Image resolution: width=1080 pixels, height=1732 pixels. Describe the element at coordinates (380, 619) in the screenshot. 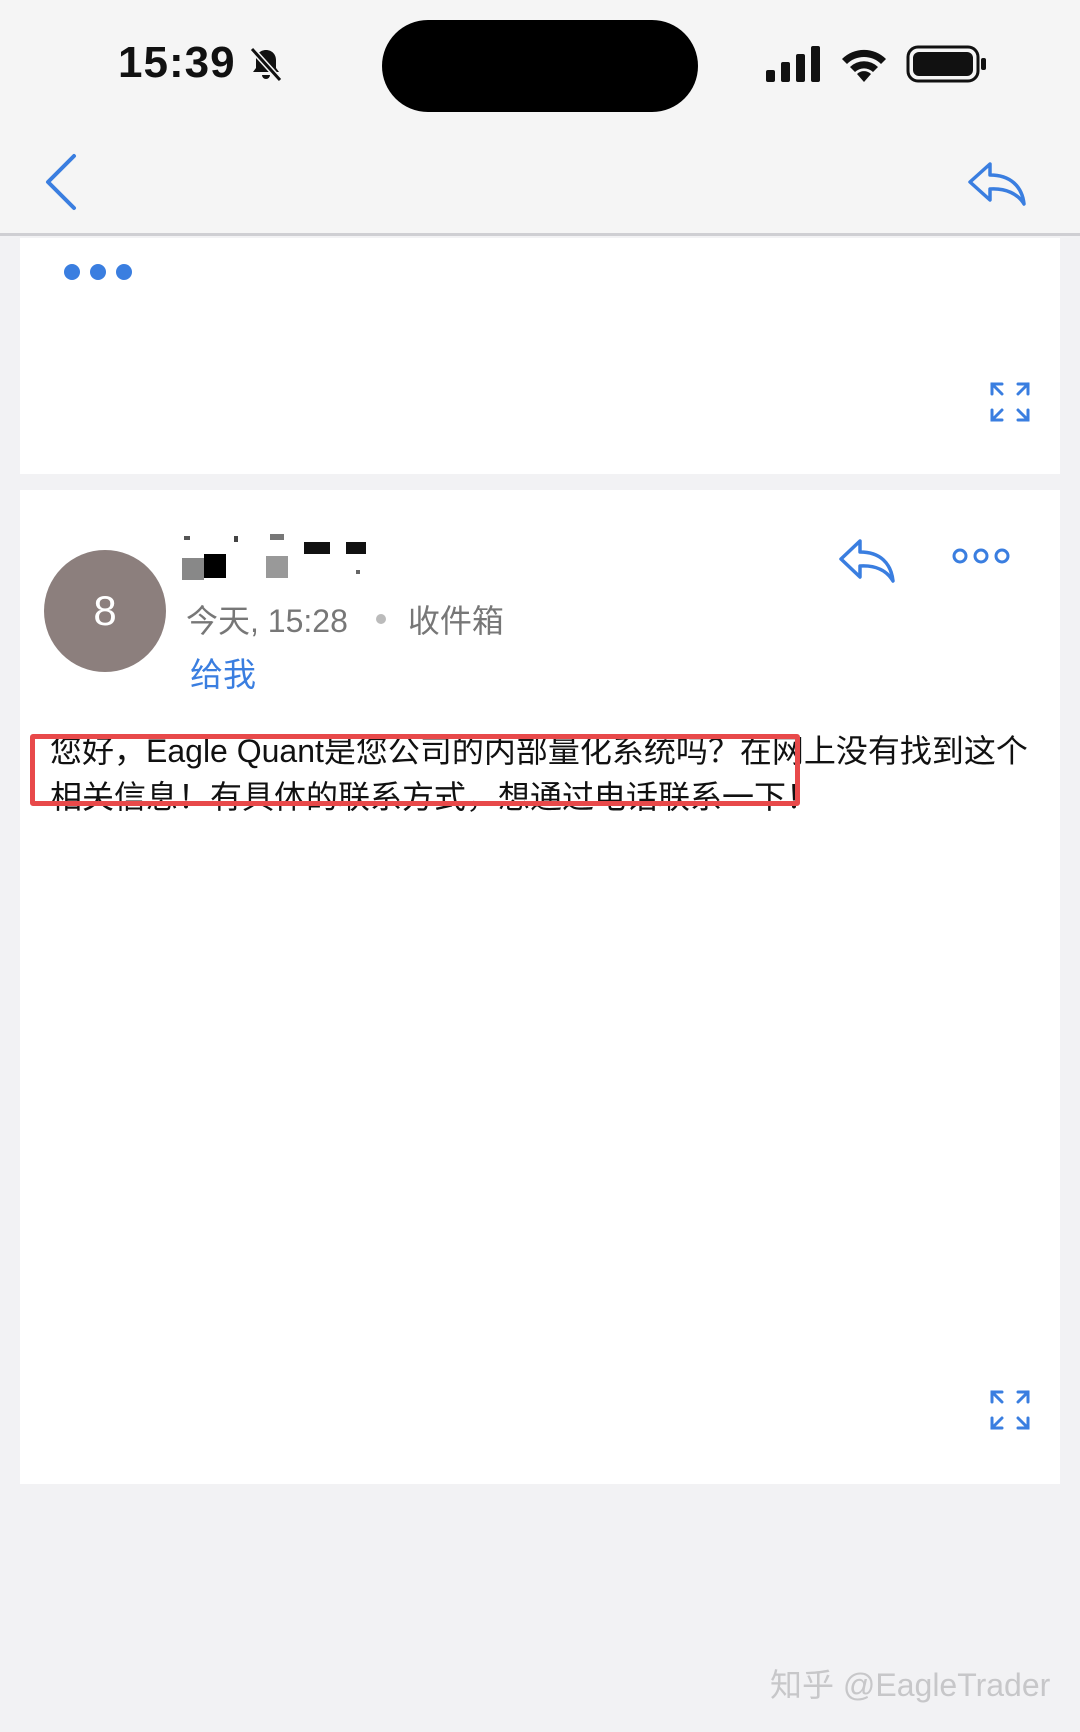

I see `separator-dot` at that location.